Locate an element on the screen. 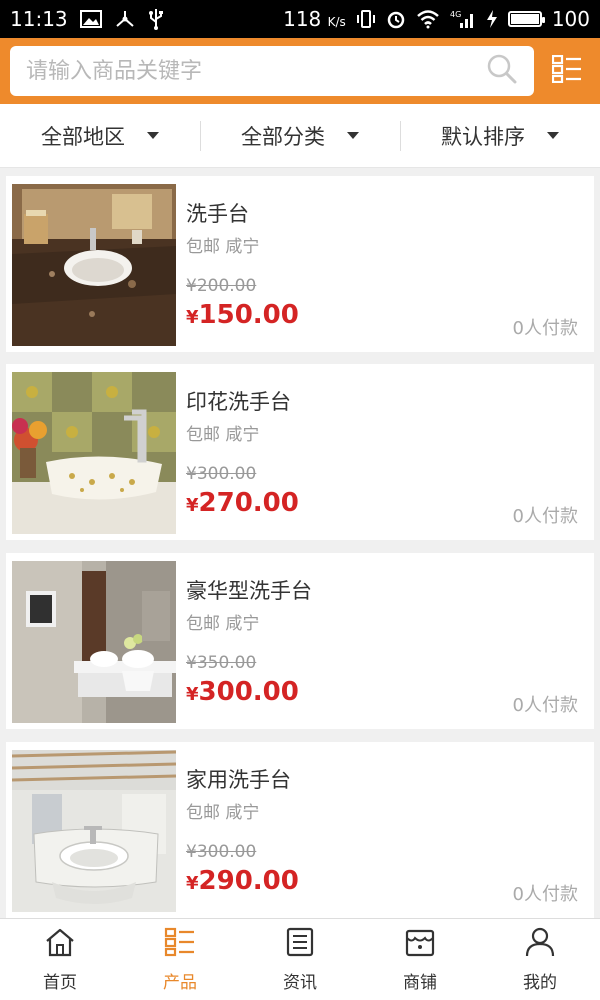 The width and height of the screenshot is (600, 1000). nav-label: 我的 is located at coordinates (540, 982).